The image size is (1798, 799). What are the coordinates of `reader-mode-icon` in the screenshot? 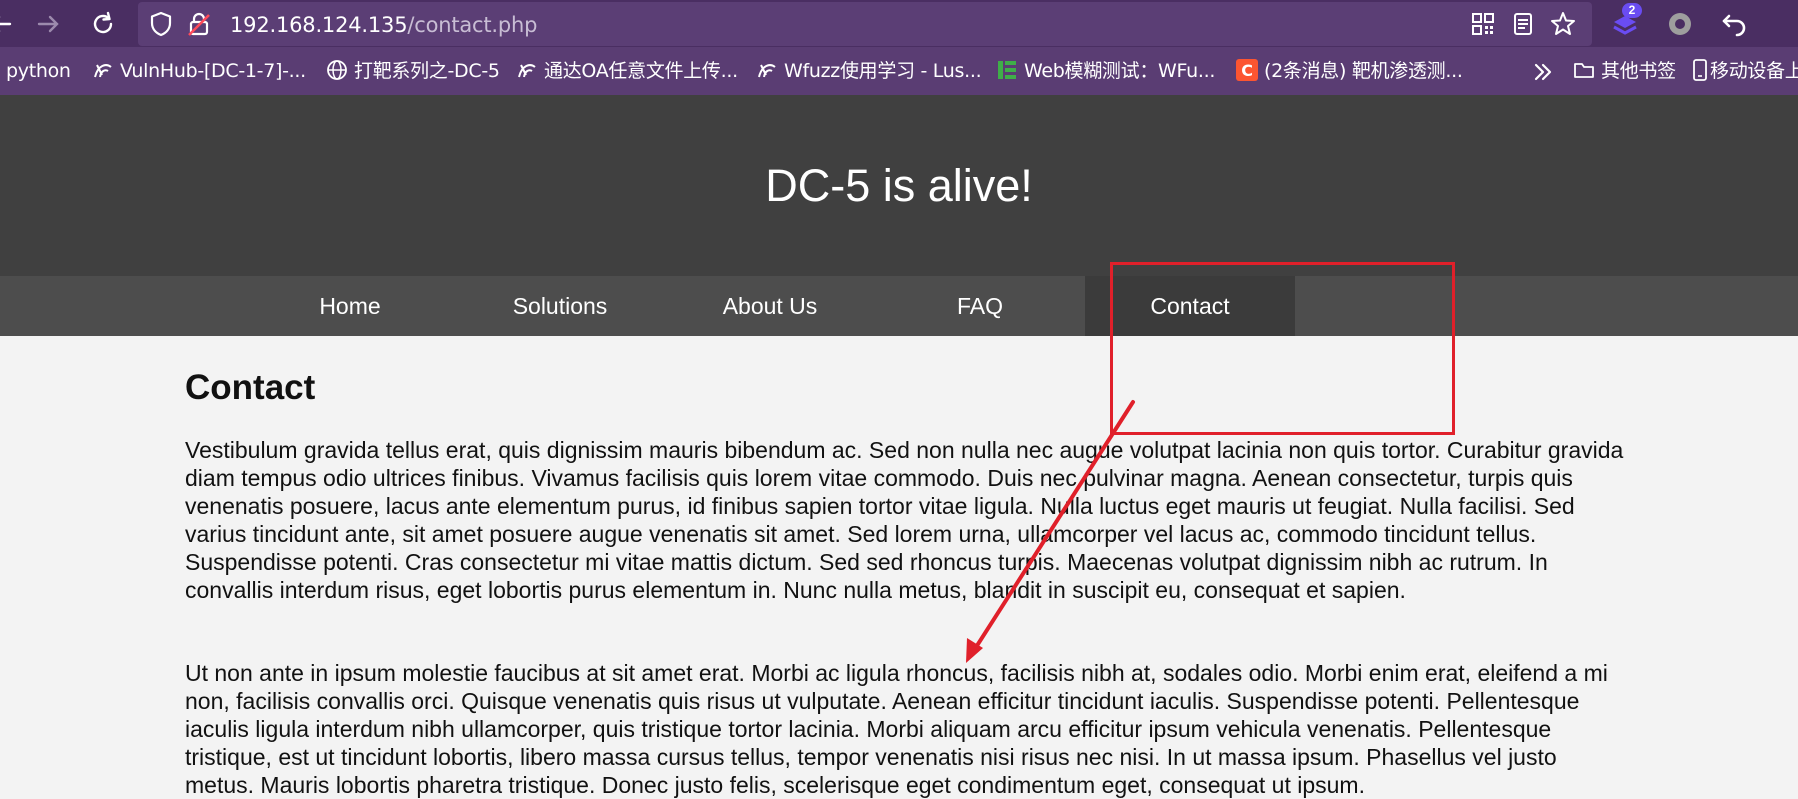 It's located at (1523, 24).